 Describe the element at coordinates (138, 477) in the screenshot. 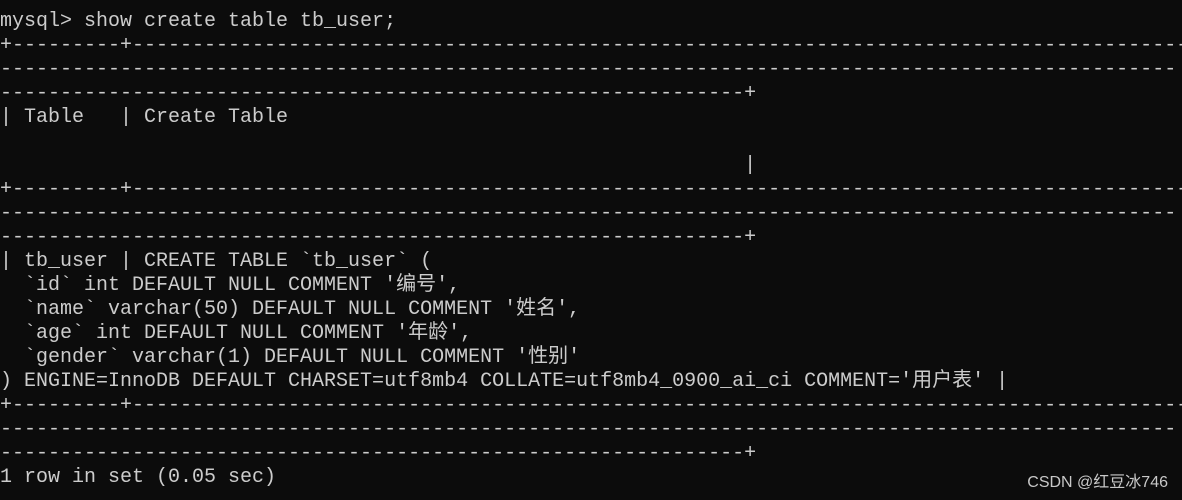

I see `result-summary-line: 1 row in set (0.05 sec)` at that location.